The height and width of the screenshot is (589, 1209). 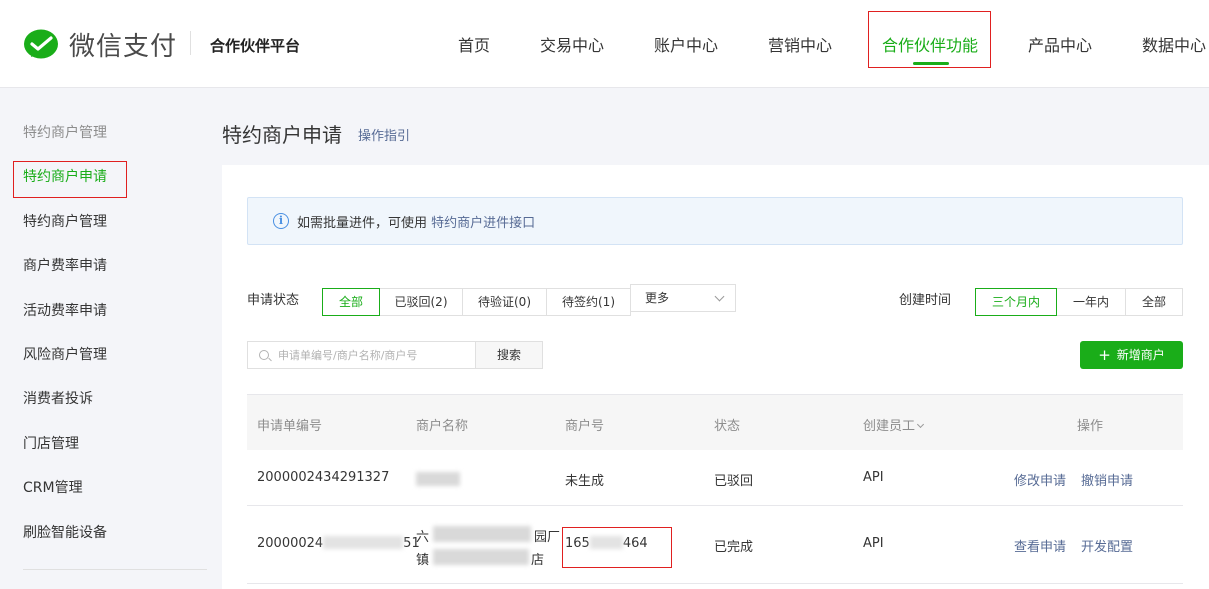 I want to click on col-creator-label: 创建员工, so click(x=889, y=426).